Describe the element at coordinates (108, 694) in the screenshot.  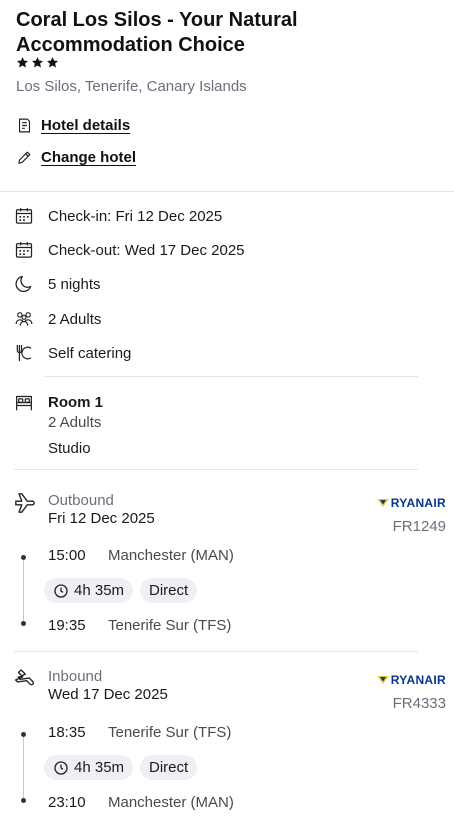
I see `inbound-date: Wed 17 Dec 2025` at that location.